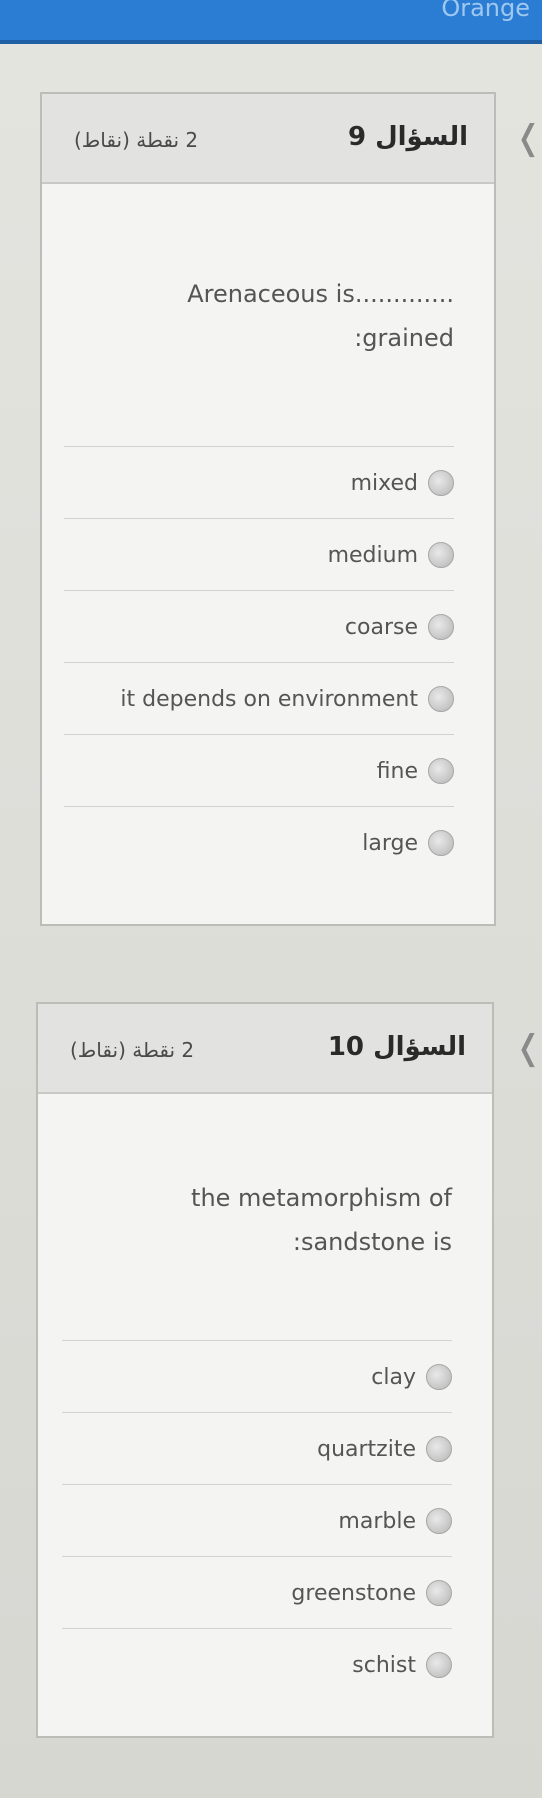  Describe the element at coordinates (390, 843) in the screenshot. I see `option-label: large` at that location.